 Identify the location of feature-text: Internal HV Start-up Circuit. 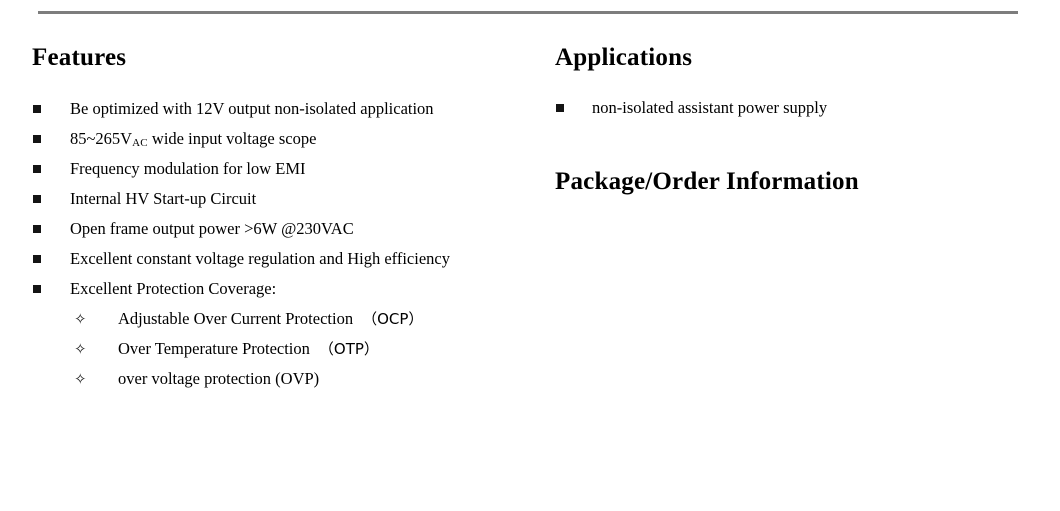
(163, 198).